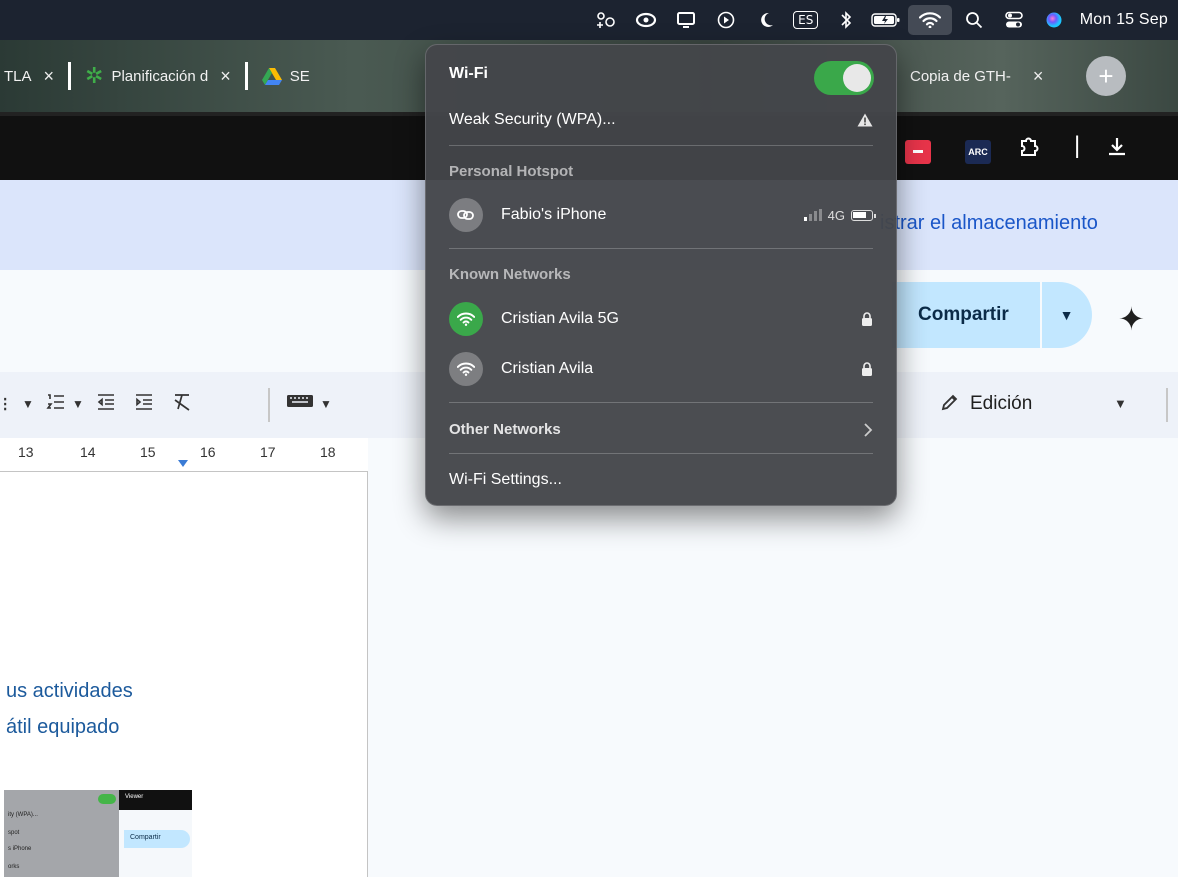 This screenshot has width=1178, height=877. What do you see at coordinates (661, 319) in the screenshot?
I see `known-network-cristian-avila-5g: Cristian Avila 5G` at bounding box center [661, 319].